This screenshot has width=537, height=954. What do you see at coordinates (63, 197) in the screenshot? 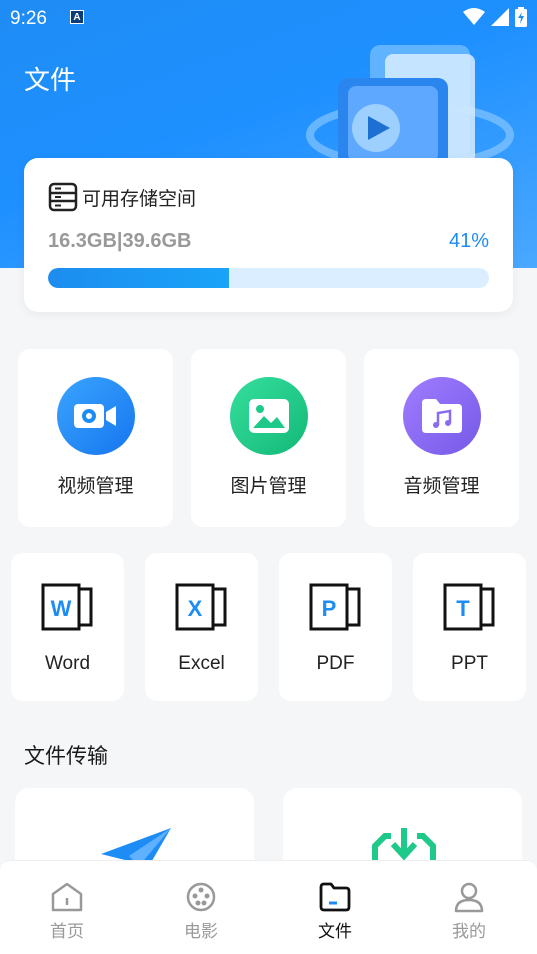
I see `storage-icon` at bounding box center [63, 197].